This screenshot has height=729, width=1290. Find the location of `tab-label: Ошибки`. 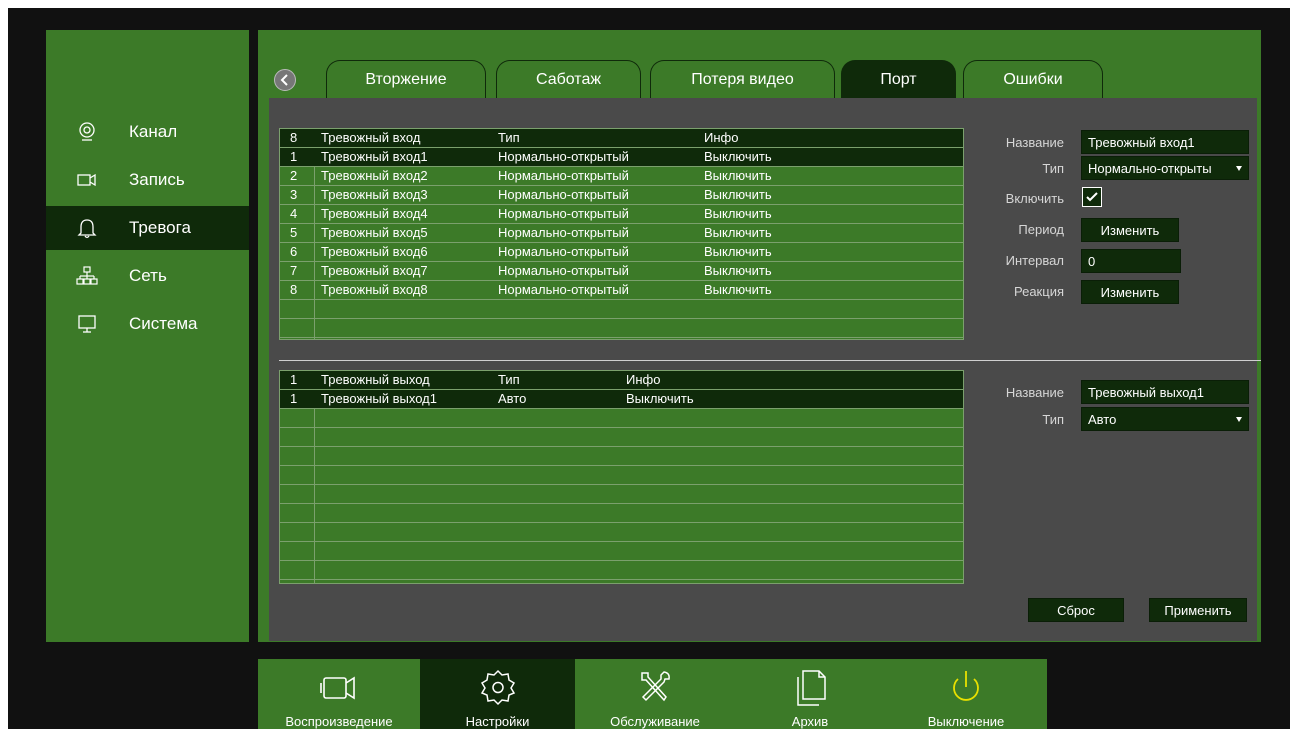

tab-label: Ошибки is located at coordinates (1033, 79).